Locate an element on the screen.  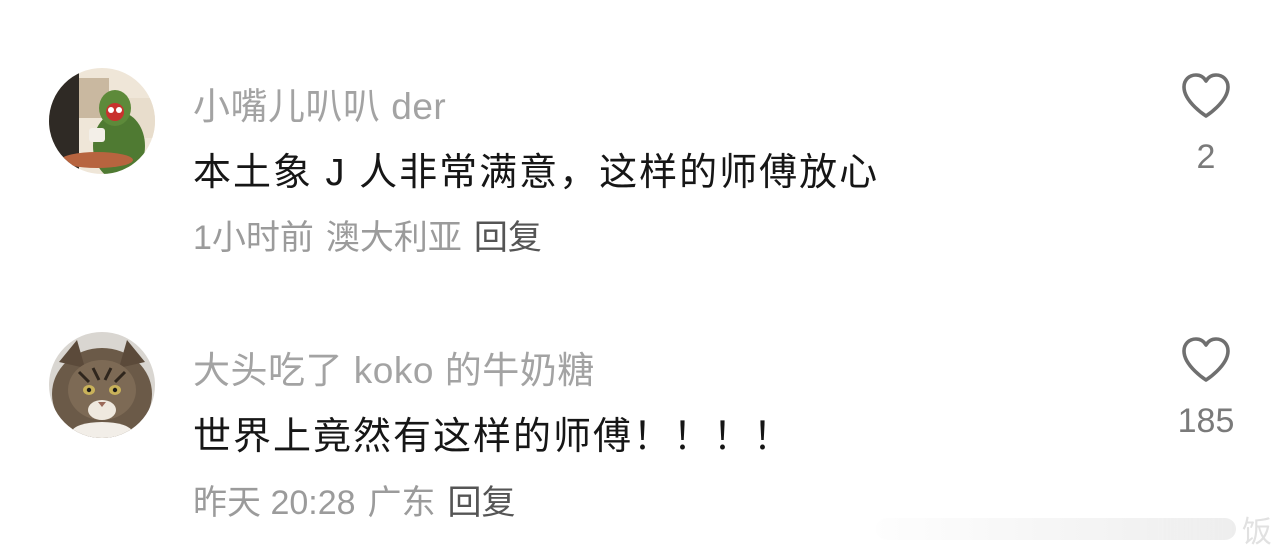
comment-meta: 昨天 20:28 广东 回复 is located at coordinates (354, 499).